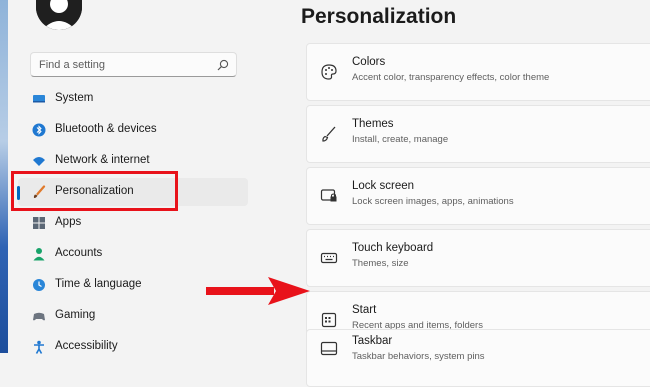 The image size is (650, 387). What do you see at coordinates (39, 223) in the screenshot?
I see `apps-icon` at bounding box center [39, 223].